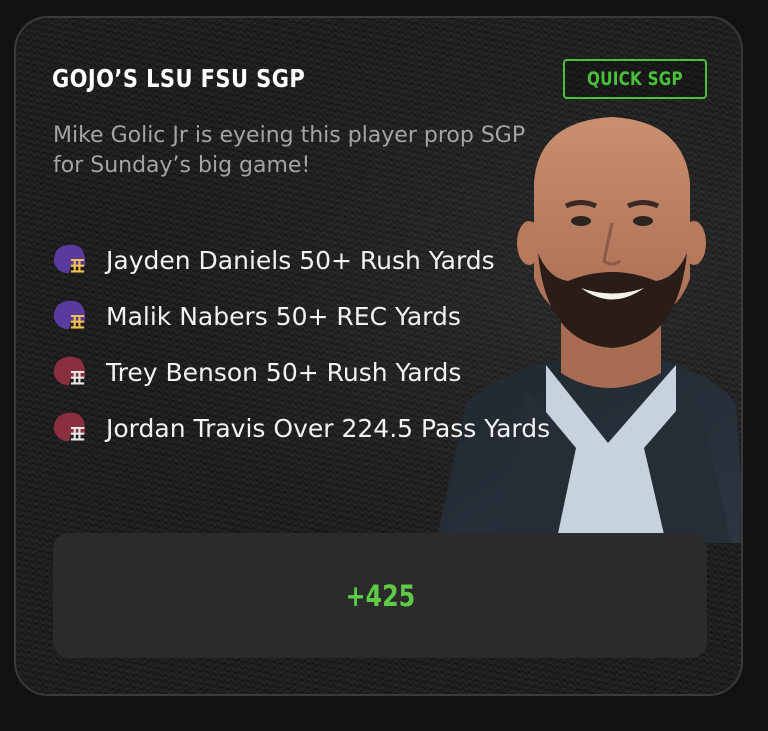  I want to click on sgp-leg: Jayden Daniels 50+ Rush Yards, so click(300, 260).